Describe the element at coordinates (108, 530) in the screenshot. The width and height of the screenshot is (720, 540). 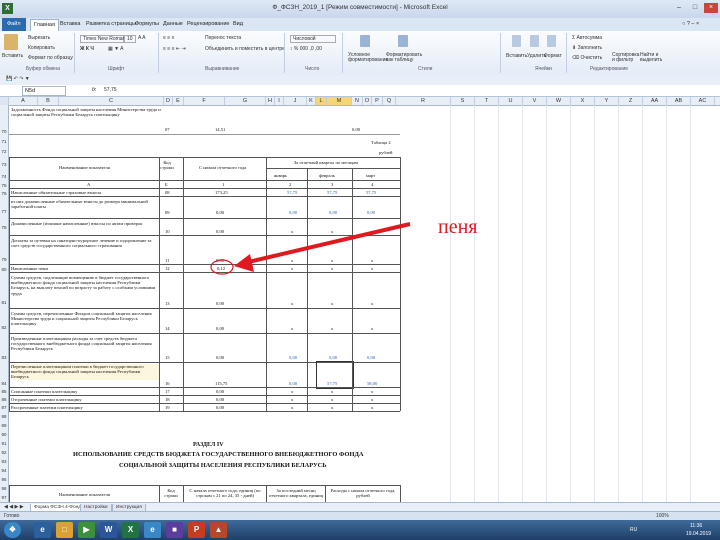
I see `word-icon: W` at that location.